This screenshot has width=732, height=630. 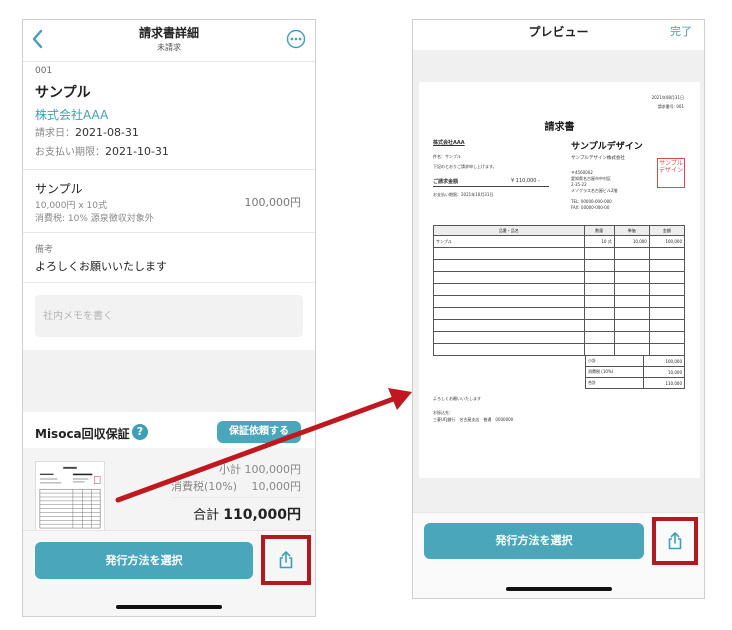 I want to click on doc-due-date: お支払い期限：2021年10月31日, so click(x=463, y=194).